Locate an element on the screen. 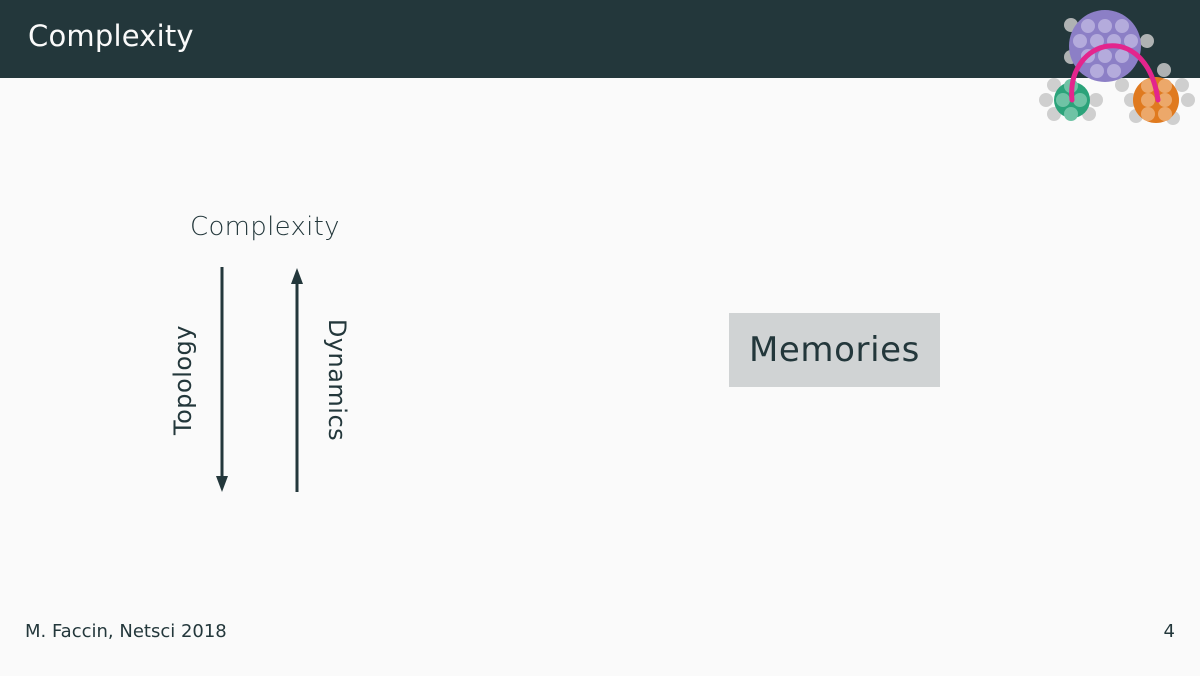 The image size is (1200, 676). topology-label: Topology is located at coordinates (183, 380).